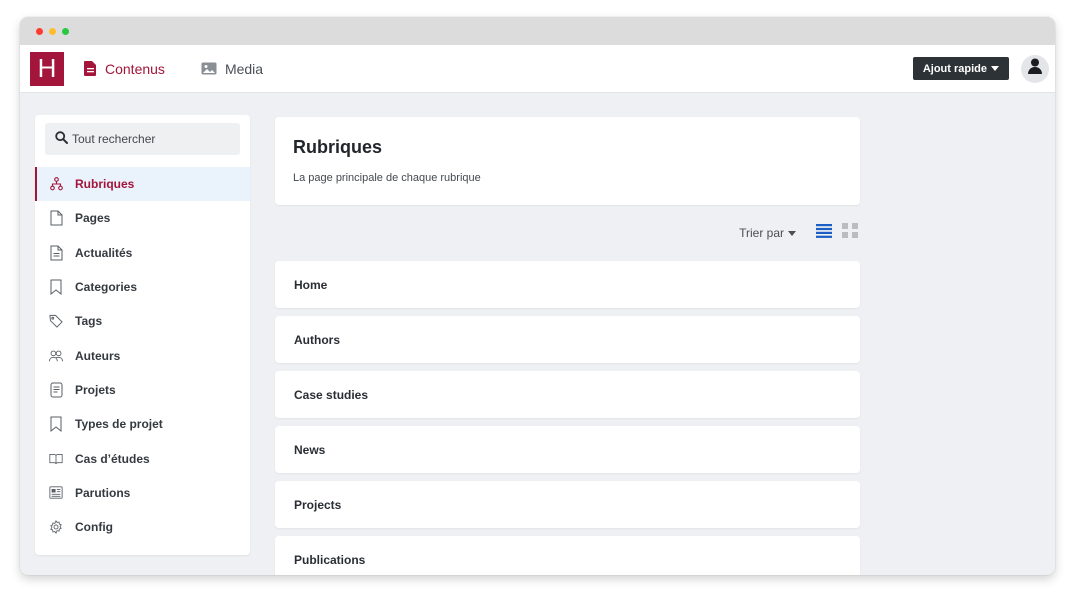 This screenshot has width=1076, height=600. Describe the element at coordinates (387, 178) in the screenshot. I see `page-subtitle: La page principale de chaque rubrique` at that location.